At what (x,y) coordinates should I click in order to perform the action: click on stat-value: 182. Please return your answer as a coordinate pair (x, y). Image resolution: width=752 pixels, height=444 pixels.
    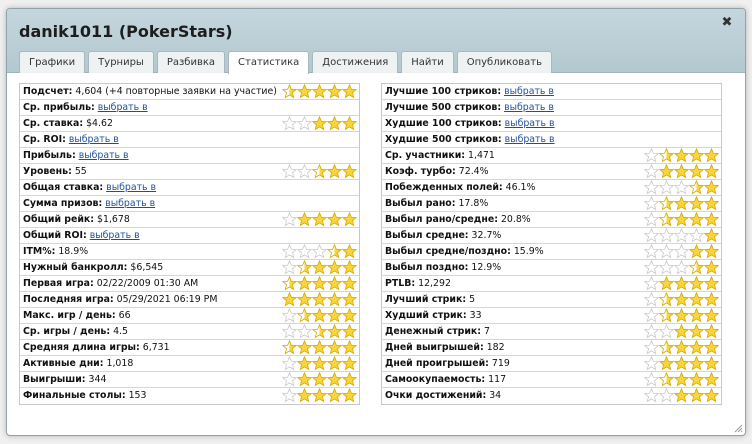
    Looking at the image, I should click on (495, 347).